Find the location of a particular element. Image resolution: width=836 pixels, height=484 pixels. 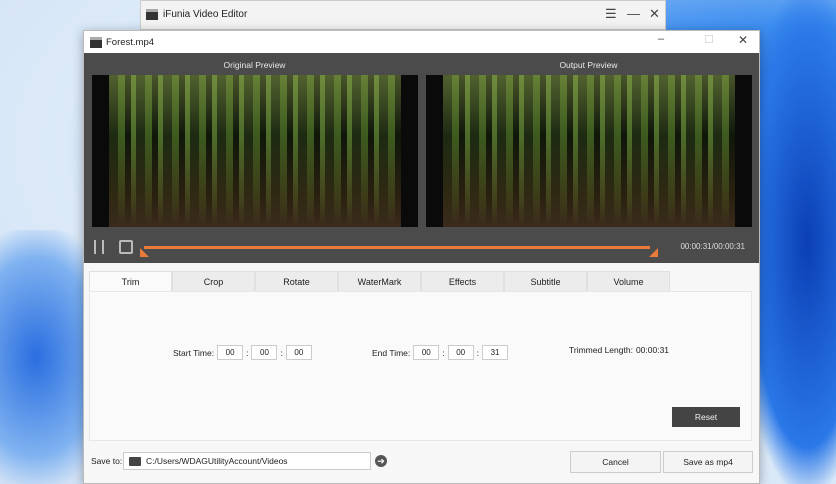

trim-end-handle is located at coordinates (653, 252).